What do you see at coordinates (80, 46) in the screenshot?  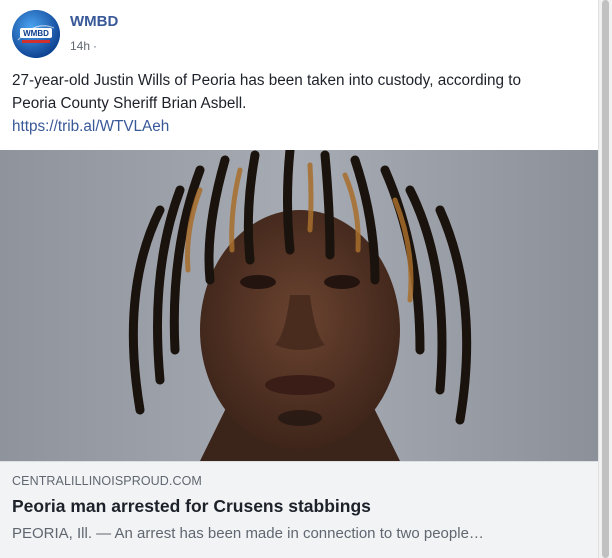 I see `post-timestamp: 14h` at bounding box center [80, 46].